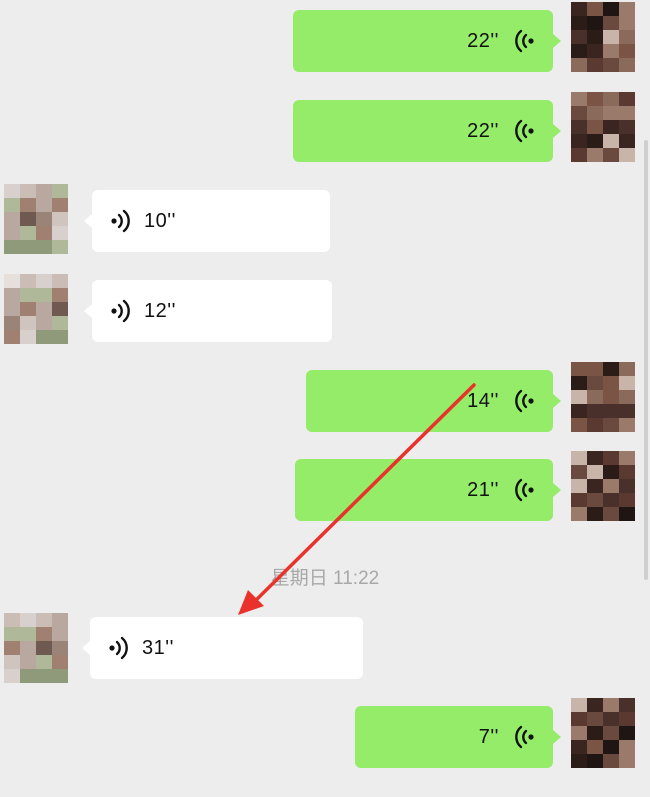 The image size is (650, 797). What do you see at coordinates (325, 578) in the screenshot?
I see `chat-timestamp: 星期日 11:22` at bounding box center [325, 578].